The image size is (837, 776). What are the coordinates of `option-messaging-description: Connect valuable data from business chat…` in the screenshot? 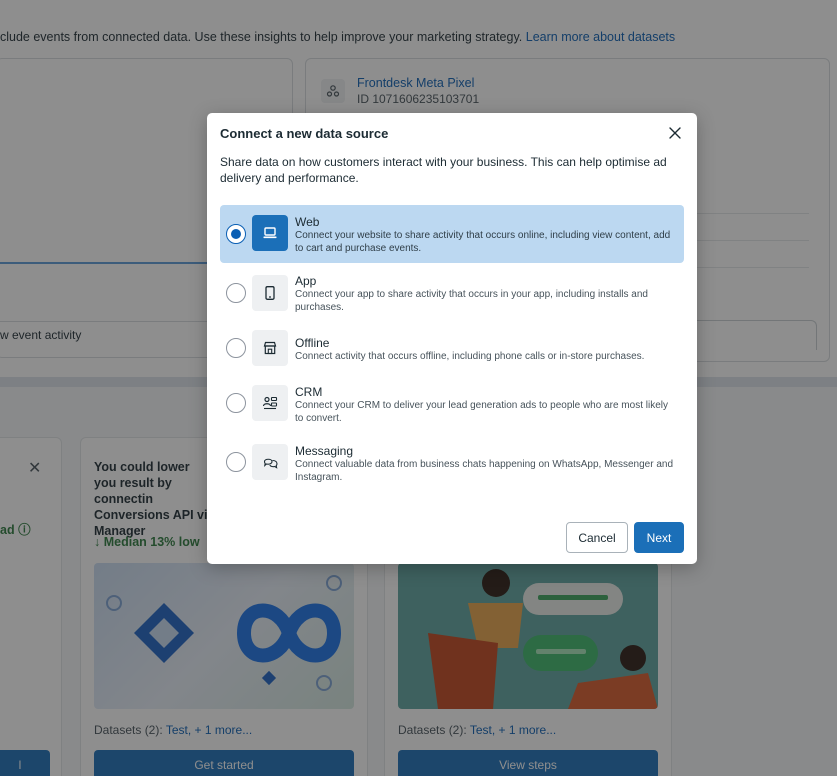 It's located at (484, 471).